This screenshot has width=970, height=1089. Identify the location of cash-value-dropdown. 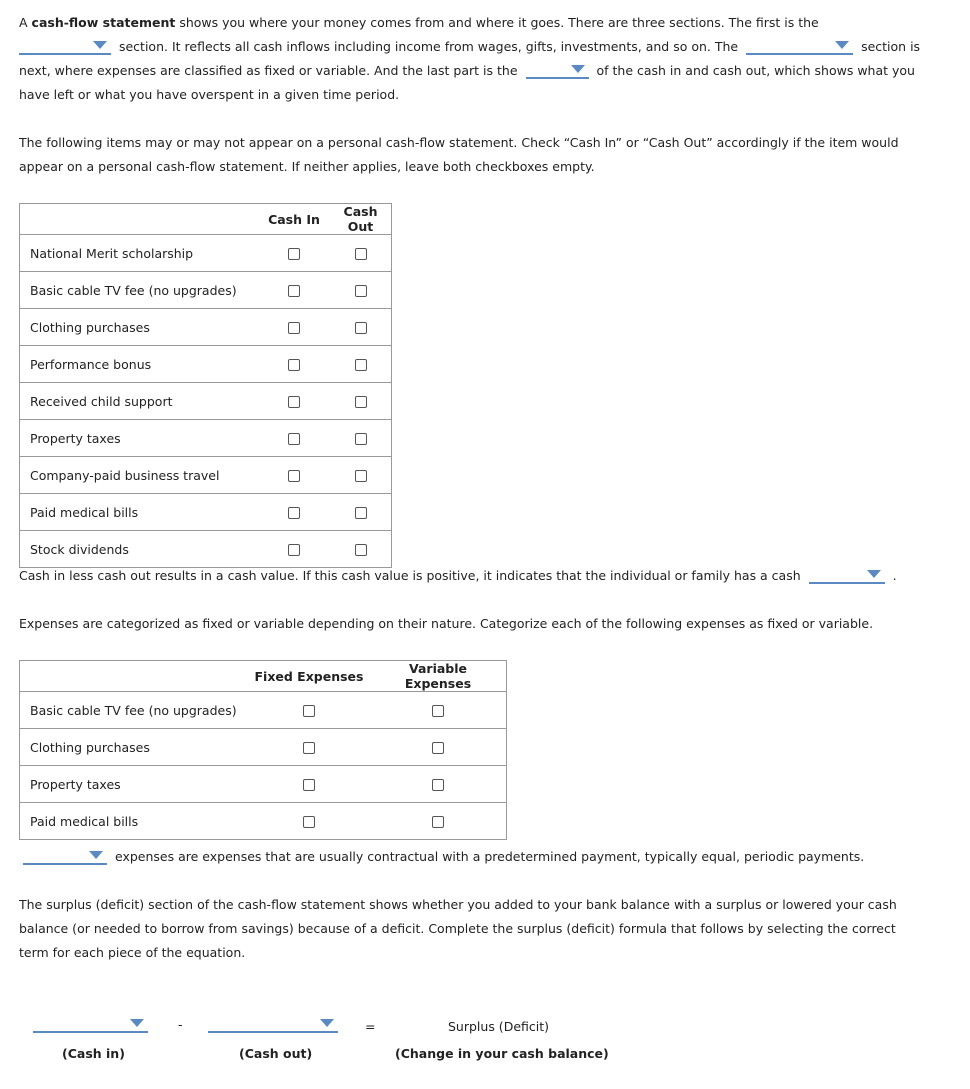
(846, 575).